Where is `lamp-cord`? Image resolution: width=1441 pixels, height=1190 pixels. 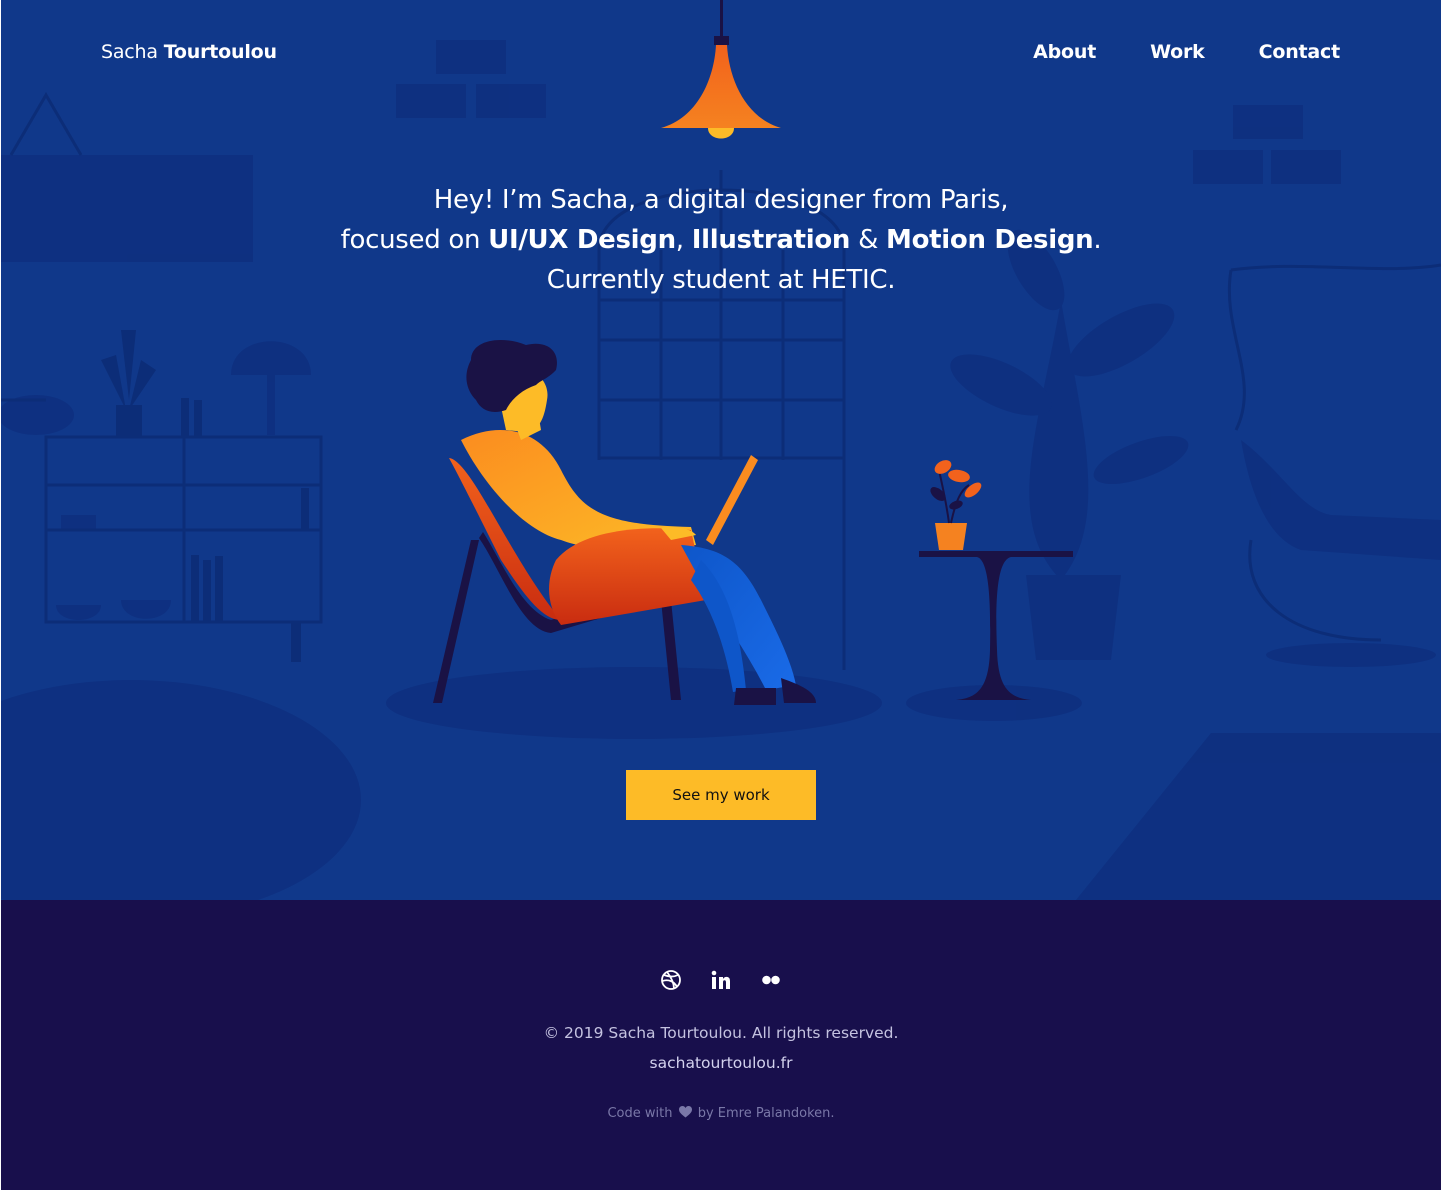 lamp-cord is located at coordinates (721, 20).